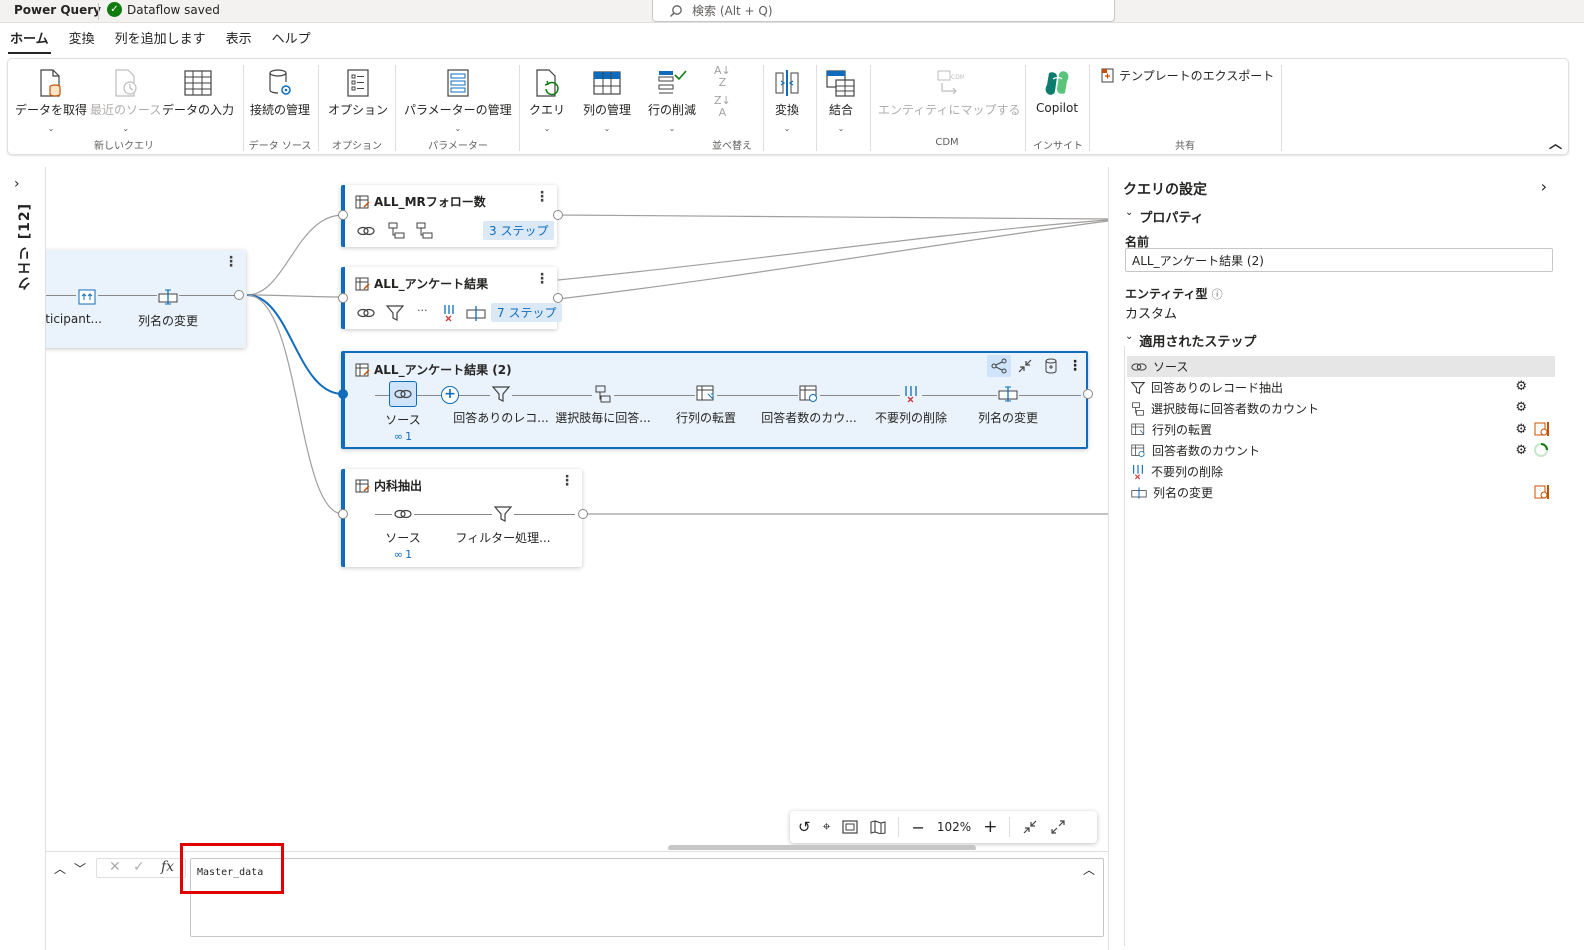 This screenshot has width=1584, height=950. Describe the element at coordinates (449, 216) in the screenshot. I see `query-card-all-mr-follow: ALL_MRフォロー数 ⋮ 3 ステップ` at that location.